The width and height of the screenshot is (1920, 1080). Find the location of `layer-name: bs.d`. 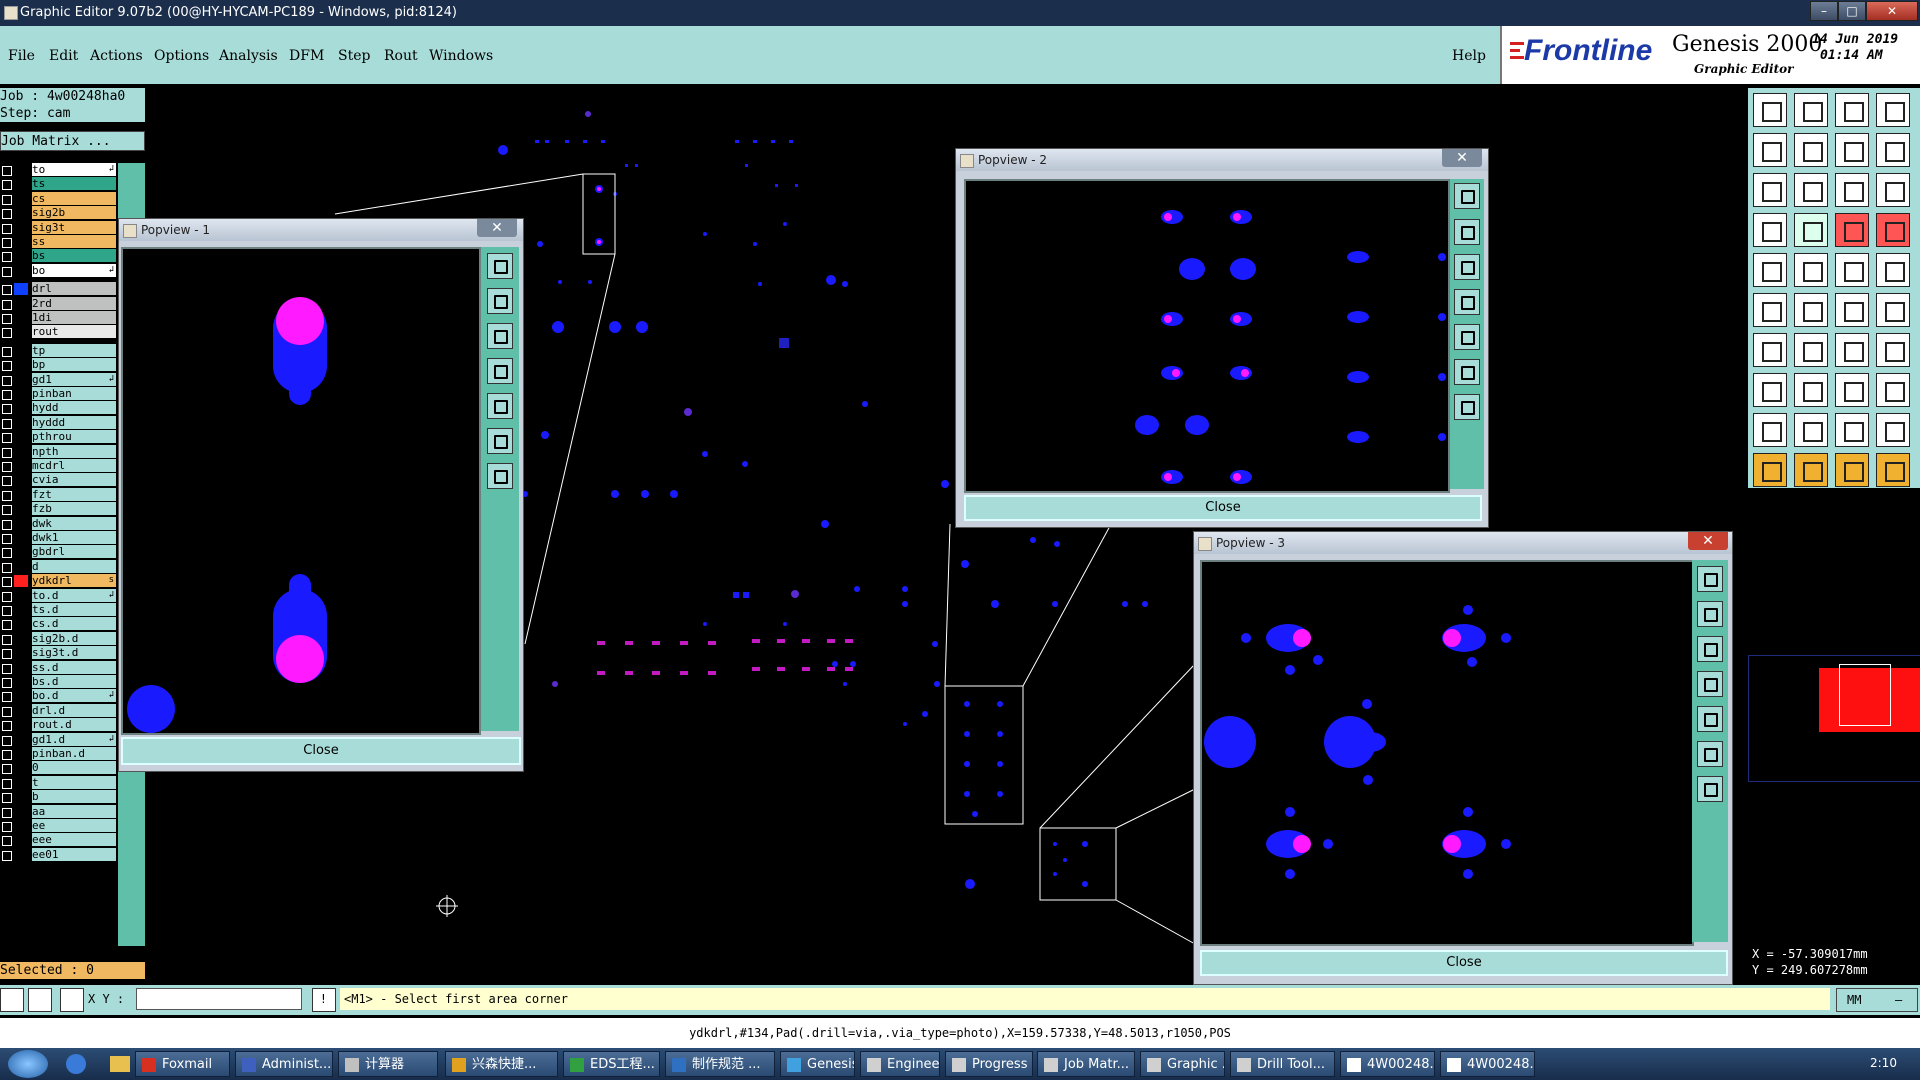

layer-name: bs.d is located at coordinates (74, 681).